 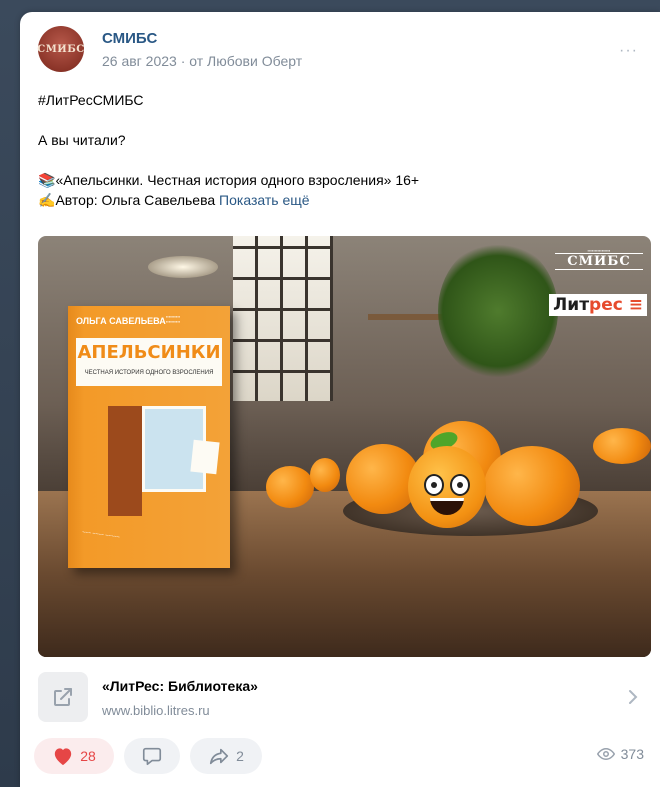 What do you see at coordinates (338, 200) in the screenshot?
I see `author-line: ✍️Автор: Ольга Савельева Показать ещё` at bounding box center [338, 200].